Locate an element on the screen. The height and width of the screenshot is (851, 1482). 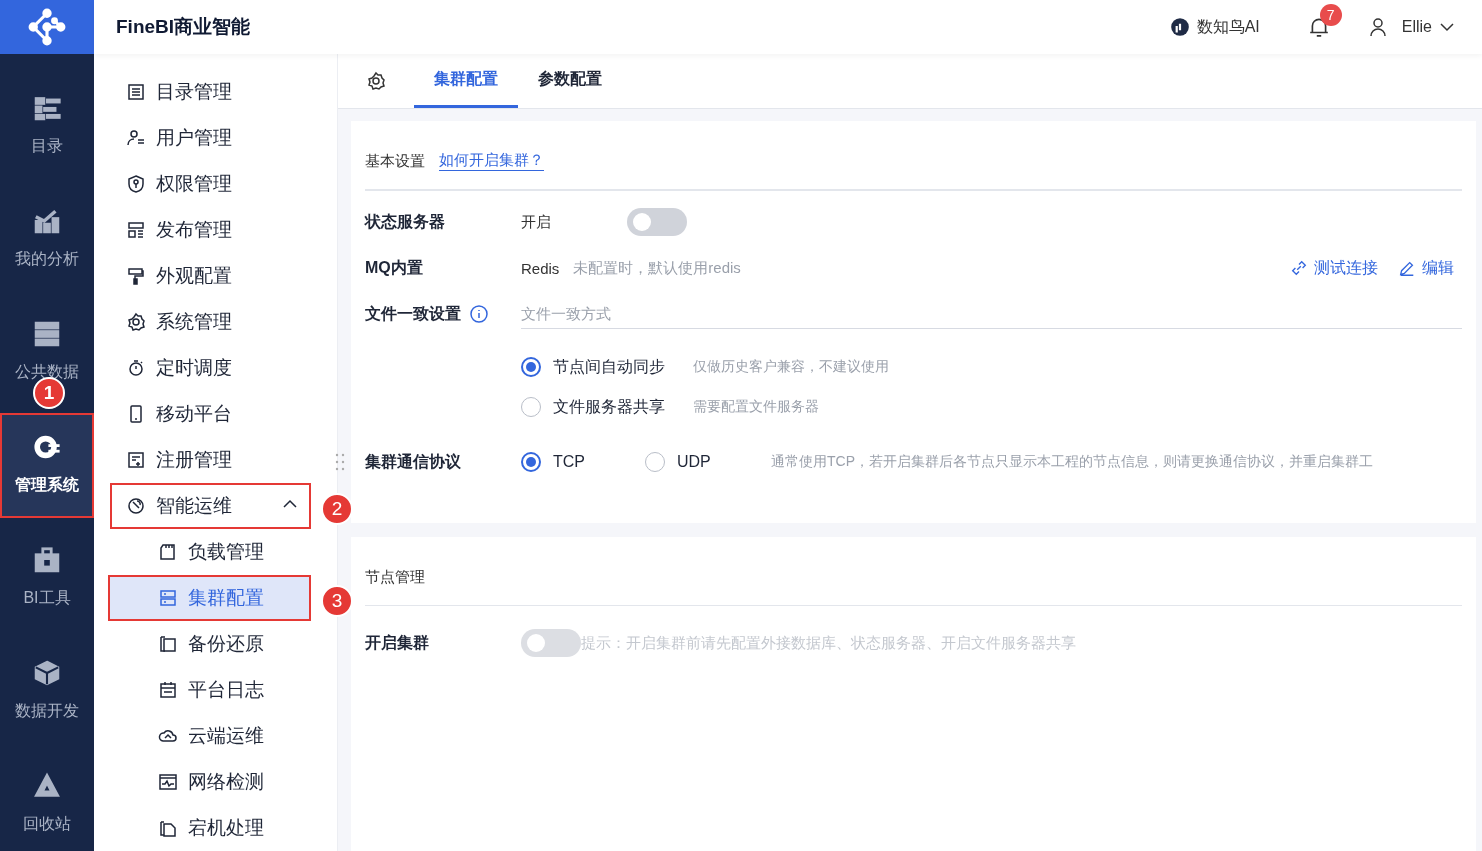
radio-option: 节点间自动同步 is located at coordinates (593, 367).